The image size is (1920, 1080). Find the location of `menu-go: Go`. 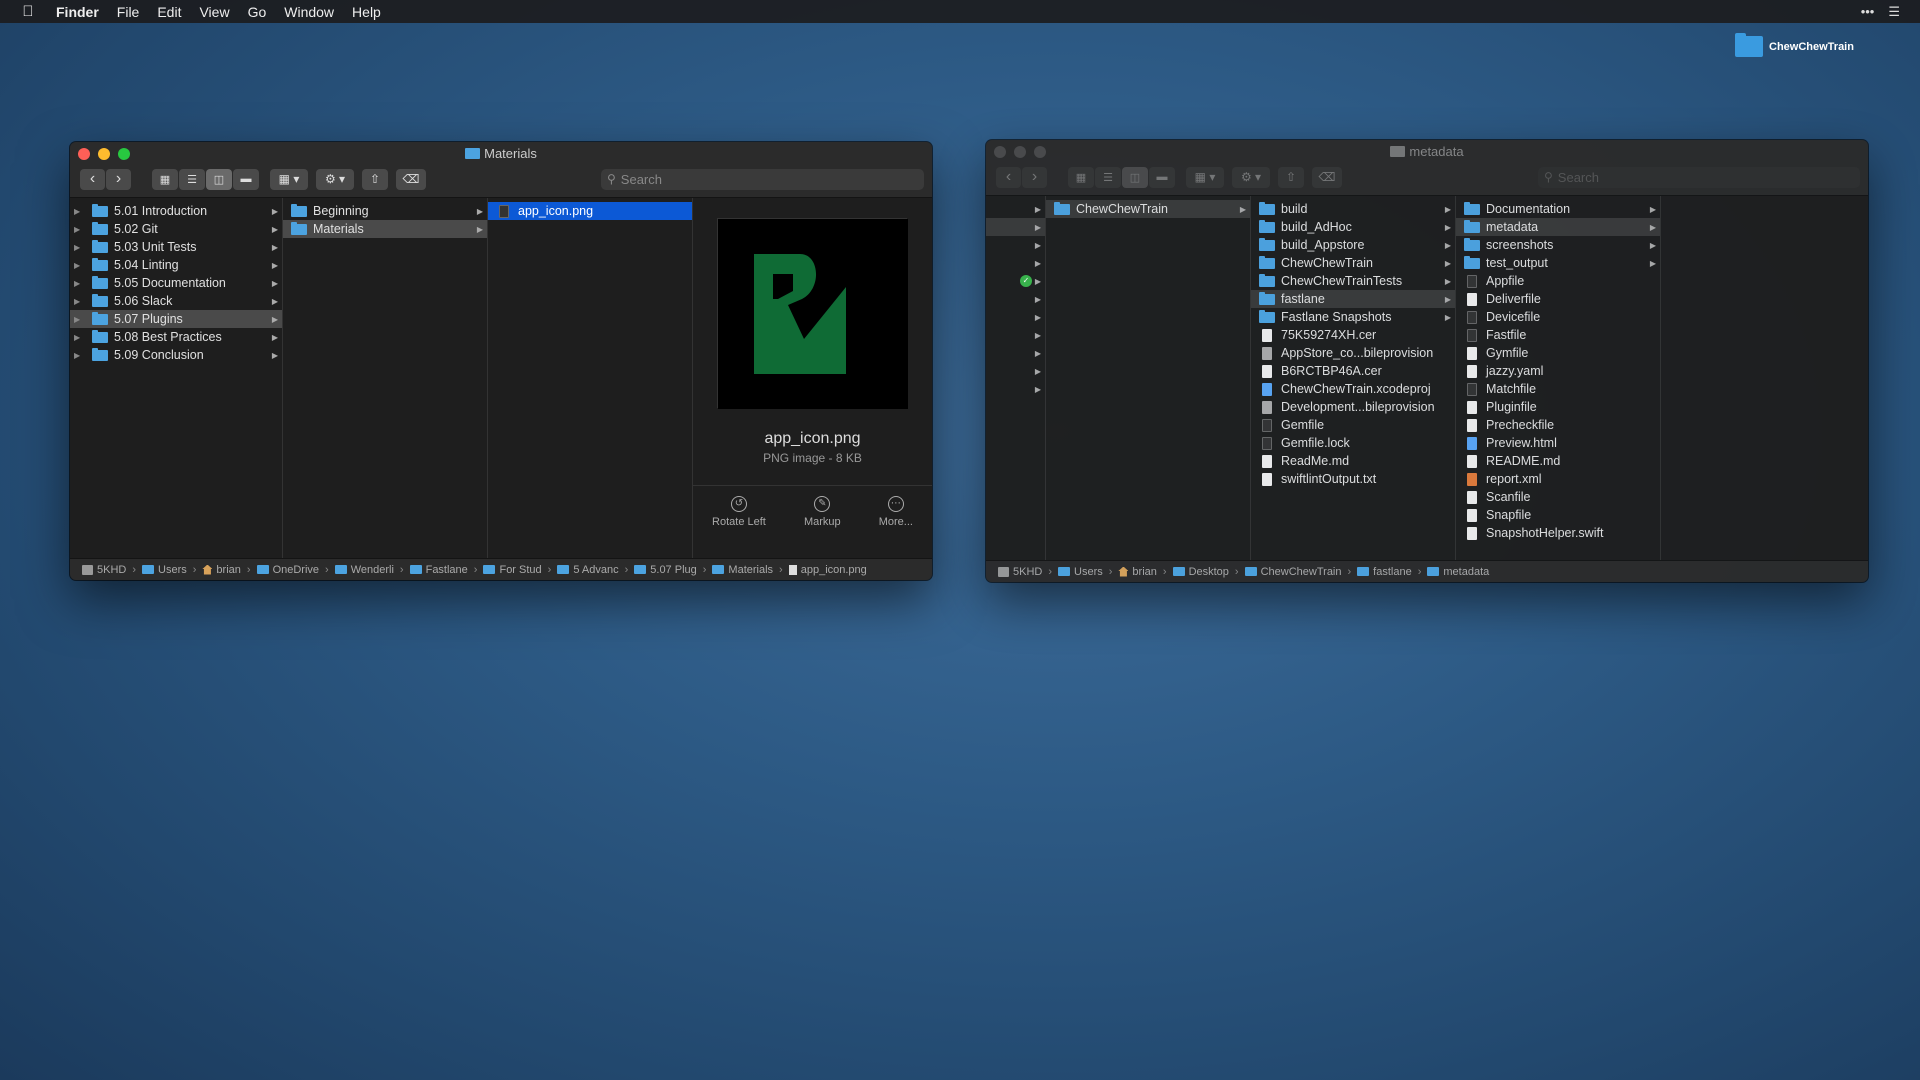

menu-go: Go is located at coordinates (257, 12).